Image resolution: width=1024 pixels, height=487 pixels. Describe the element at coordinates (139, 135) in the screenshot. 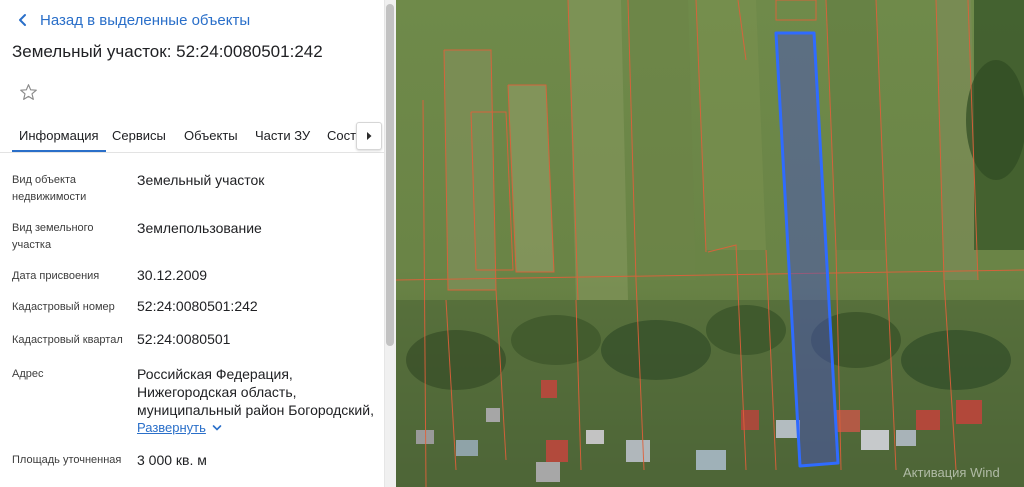

I see `tab-services: Сервисы` at that location.